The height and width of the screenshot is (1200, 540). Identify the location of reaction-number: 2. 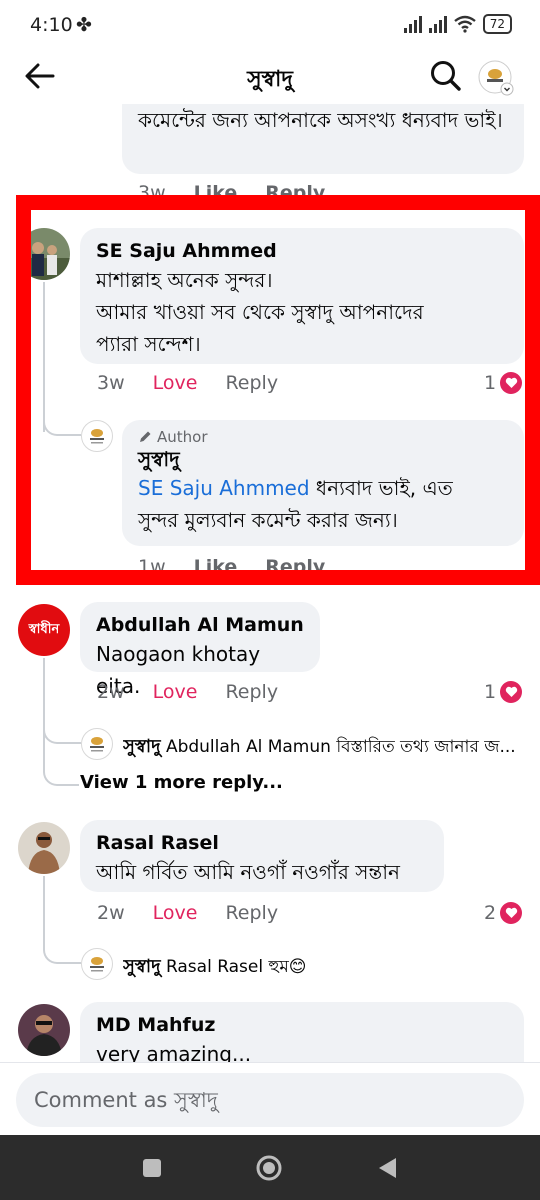
(490, 913).